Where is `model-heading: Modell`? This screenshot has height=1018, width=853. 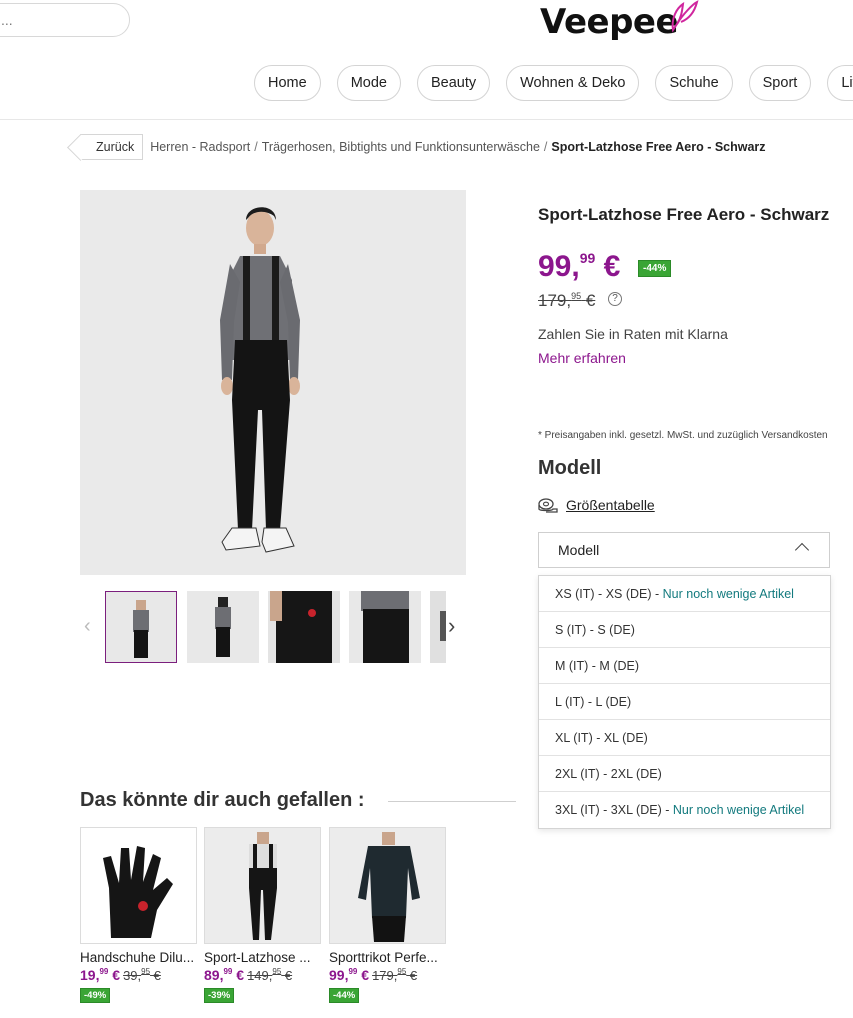 model-heading: Modell is located at coordinates (570, 468).